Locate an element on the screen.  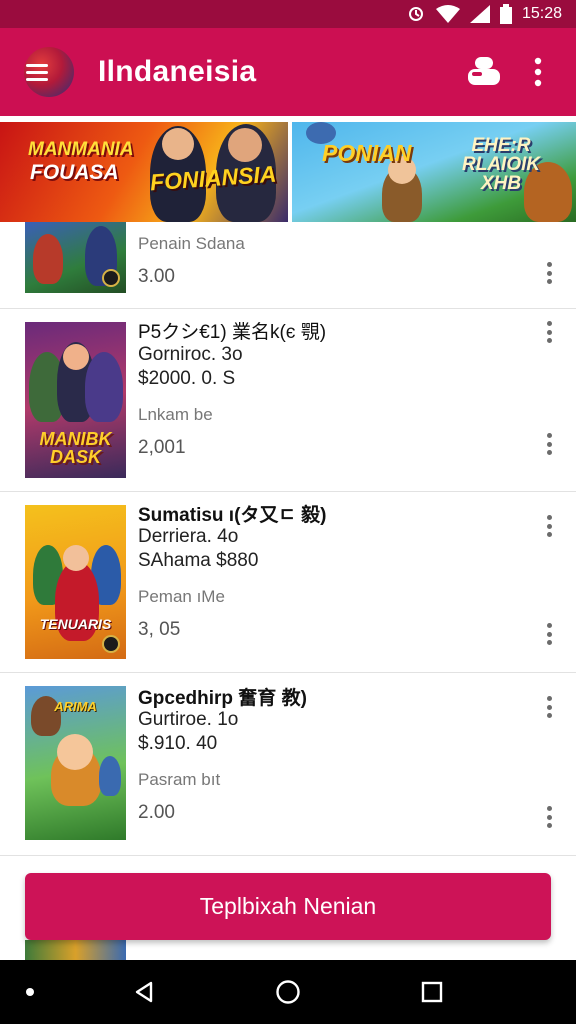
promo-2-title: PONIAN is located at coordinates (367, 153).